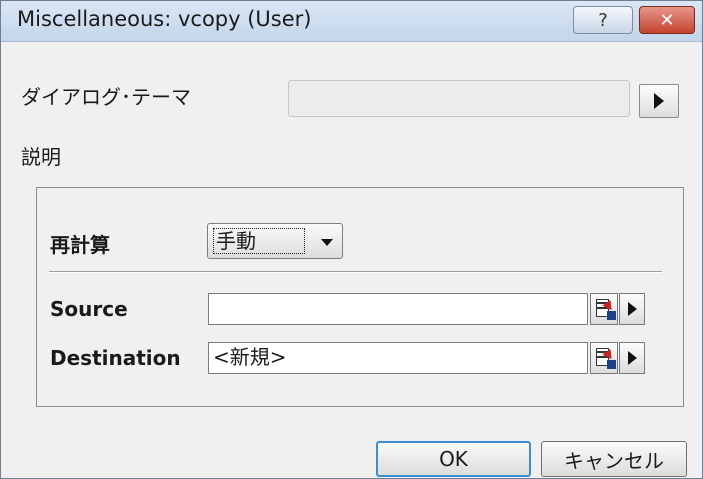 This screenshot has height=479, width=703. I want to click on recalculate-dropdown: 手動, so click(275, 241).